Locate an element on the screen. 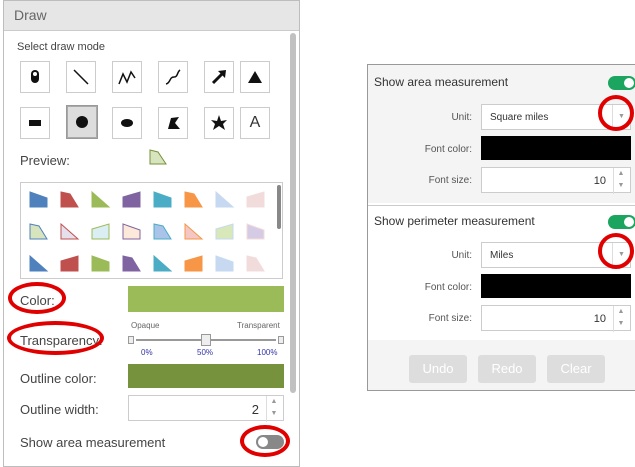  point-icon is located at coordinates (35, 76).